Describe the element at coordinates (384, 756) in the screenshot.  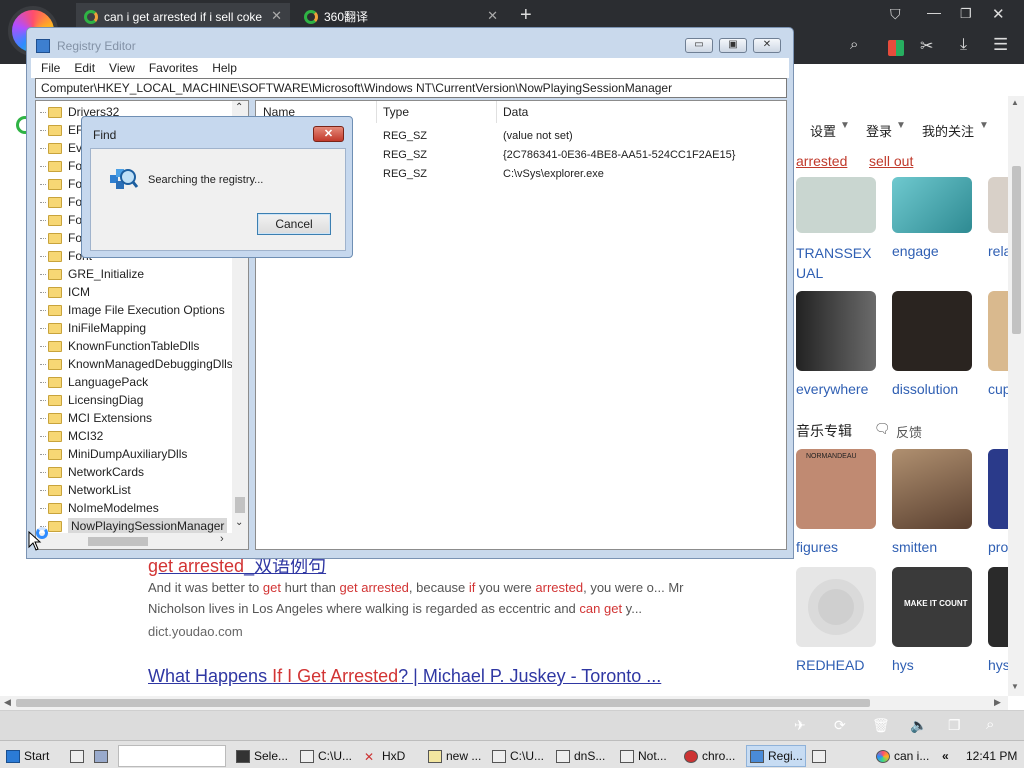
I see `taskbar-item: ✕ HxD` at that location.